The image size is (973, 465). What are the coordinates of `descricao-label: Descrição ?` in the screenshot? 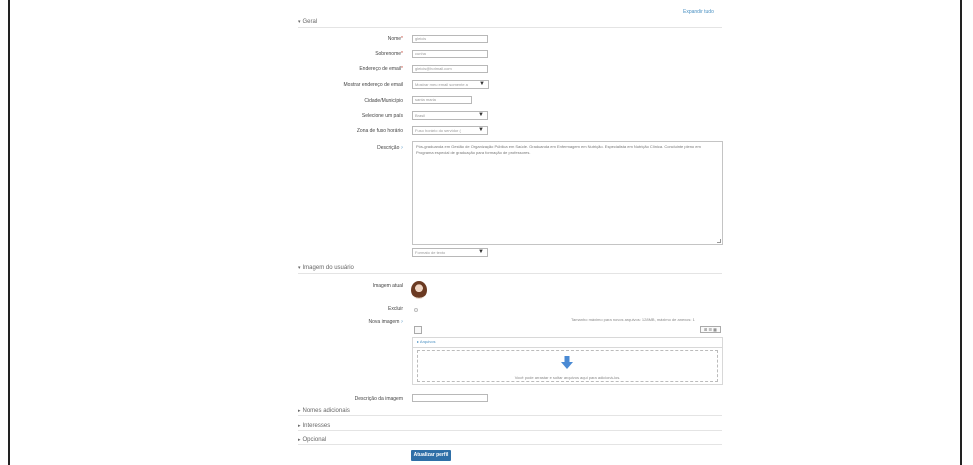 It's located at (390, 148).